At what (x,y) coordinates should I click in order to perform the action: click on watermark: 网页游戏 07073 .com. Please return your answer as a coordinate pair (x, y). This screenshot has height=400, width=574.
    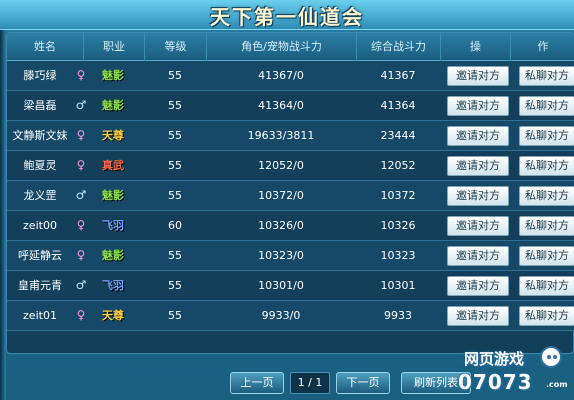
    Looking at the image, I should click on (514, 372).